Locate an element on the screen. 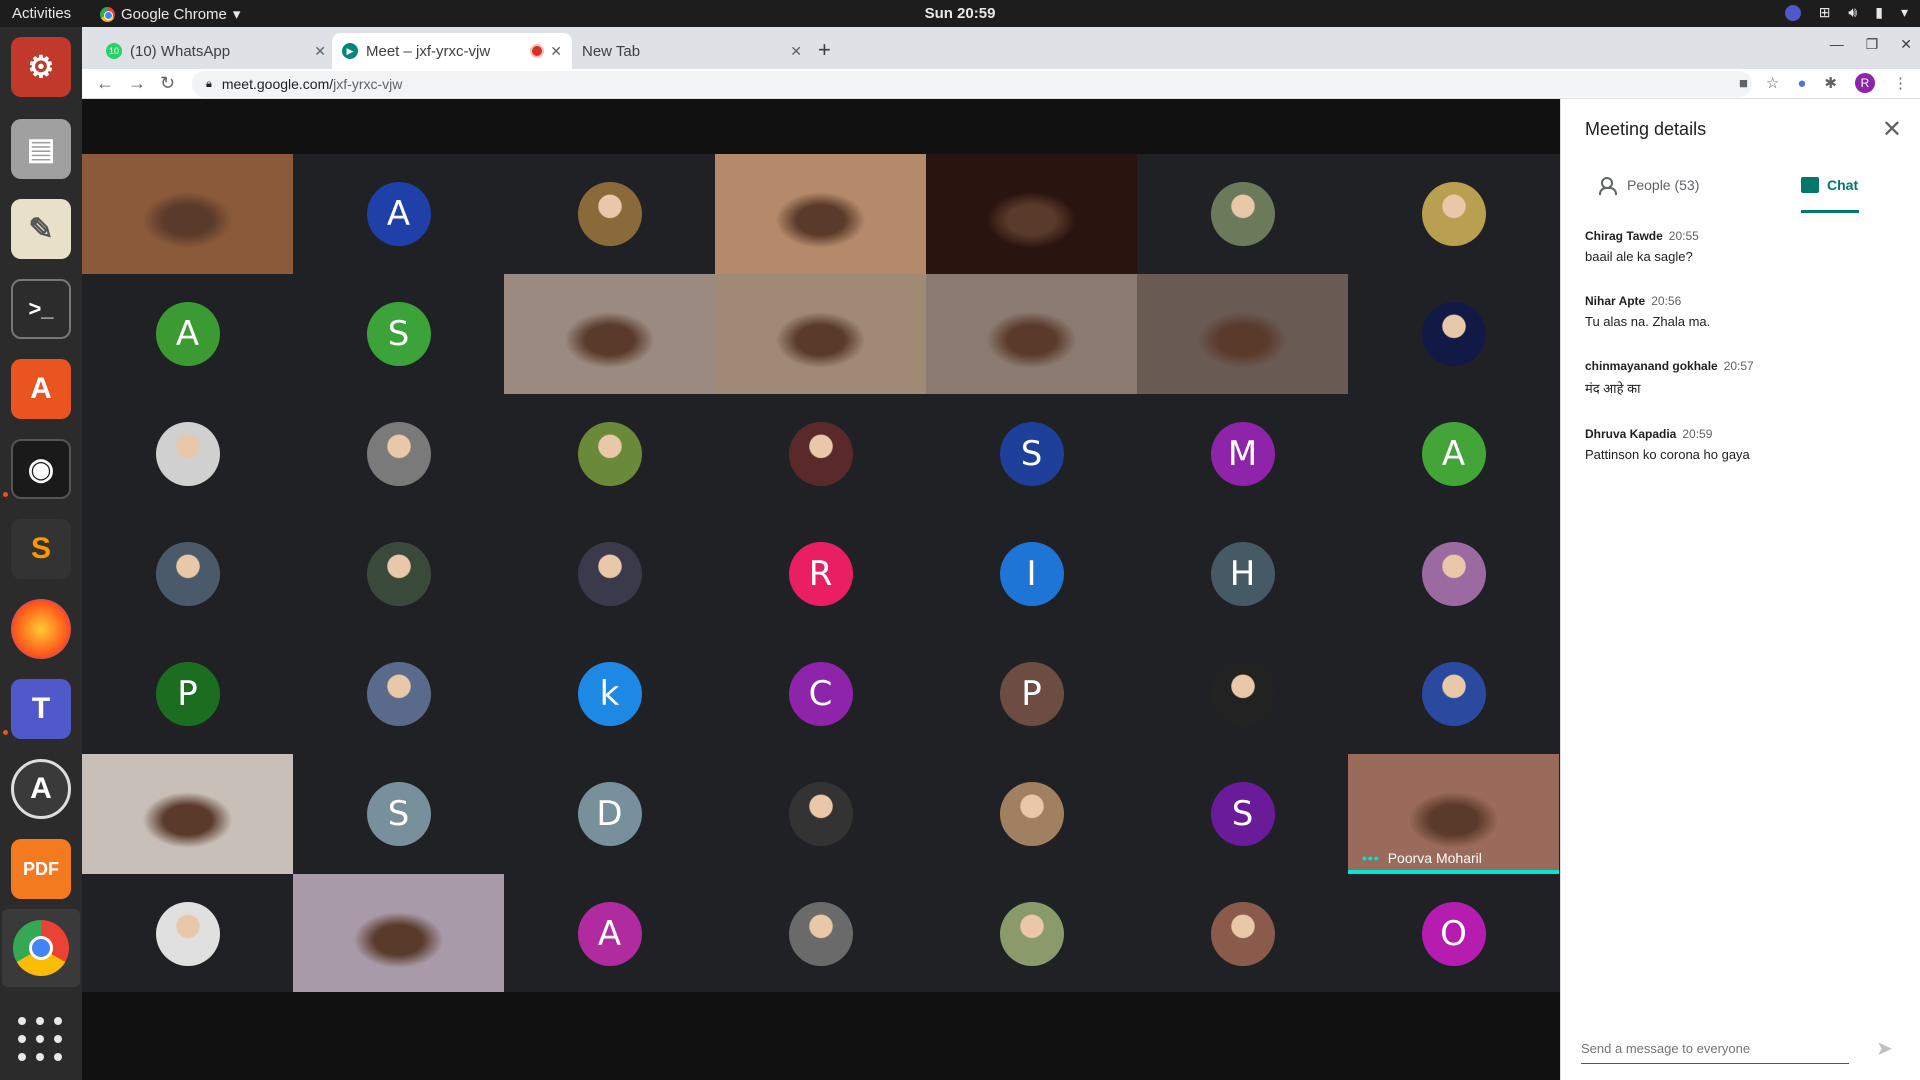 This screenshot has height=1080, width=1920. send-icon: ➤ is located at coordinates (1884, 1048).